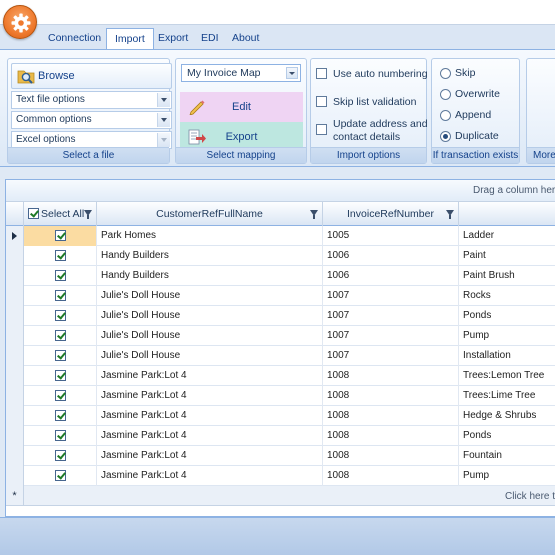 This screenshot has width=555, height=555. Describe the element at coordinates (91, 120) in the screenshot. I see `common-options-dropdown: Common options` at that location.